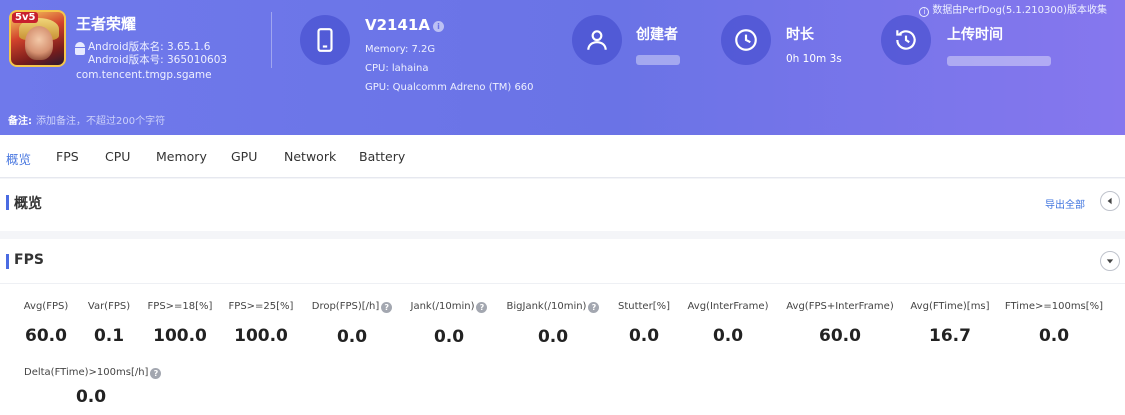 The height and width of the screenshot is (415, 1125). Describe the element at coordinates (800, 35) in the screenshot. I see `duration-title: 时长` at that location.